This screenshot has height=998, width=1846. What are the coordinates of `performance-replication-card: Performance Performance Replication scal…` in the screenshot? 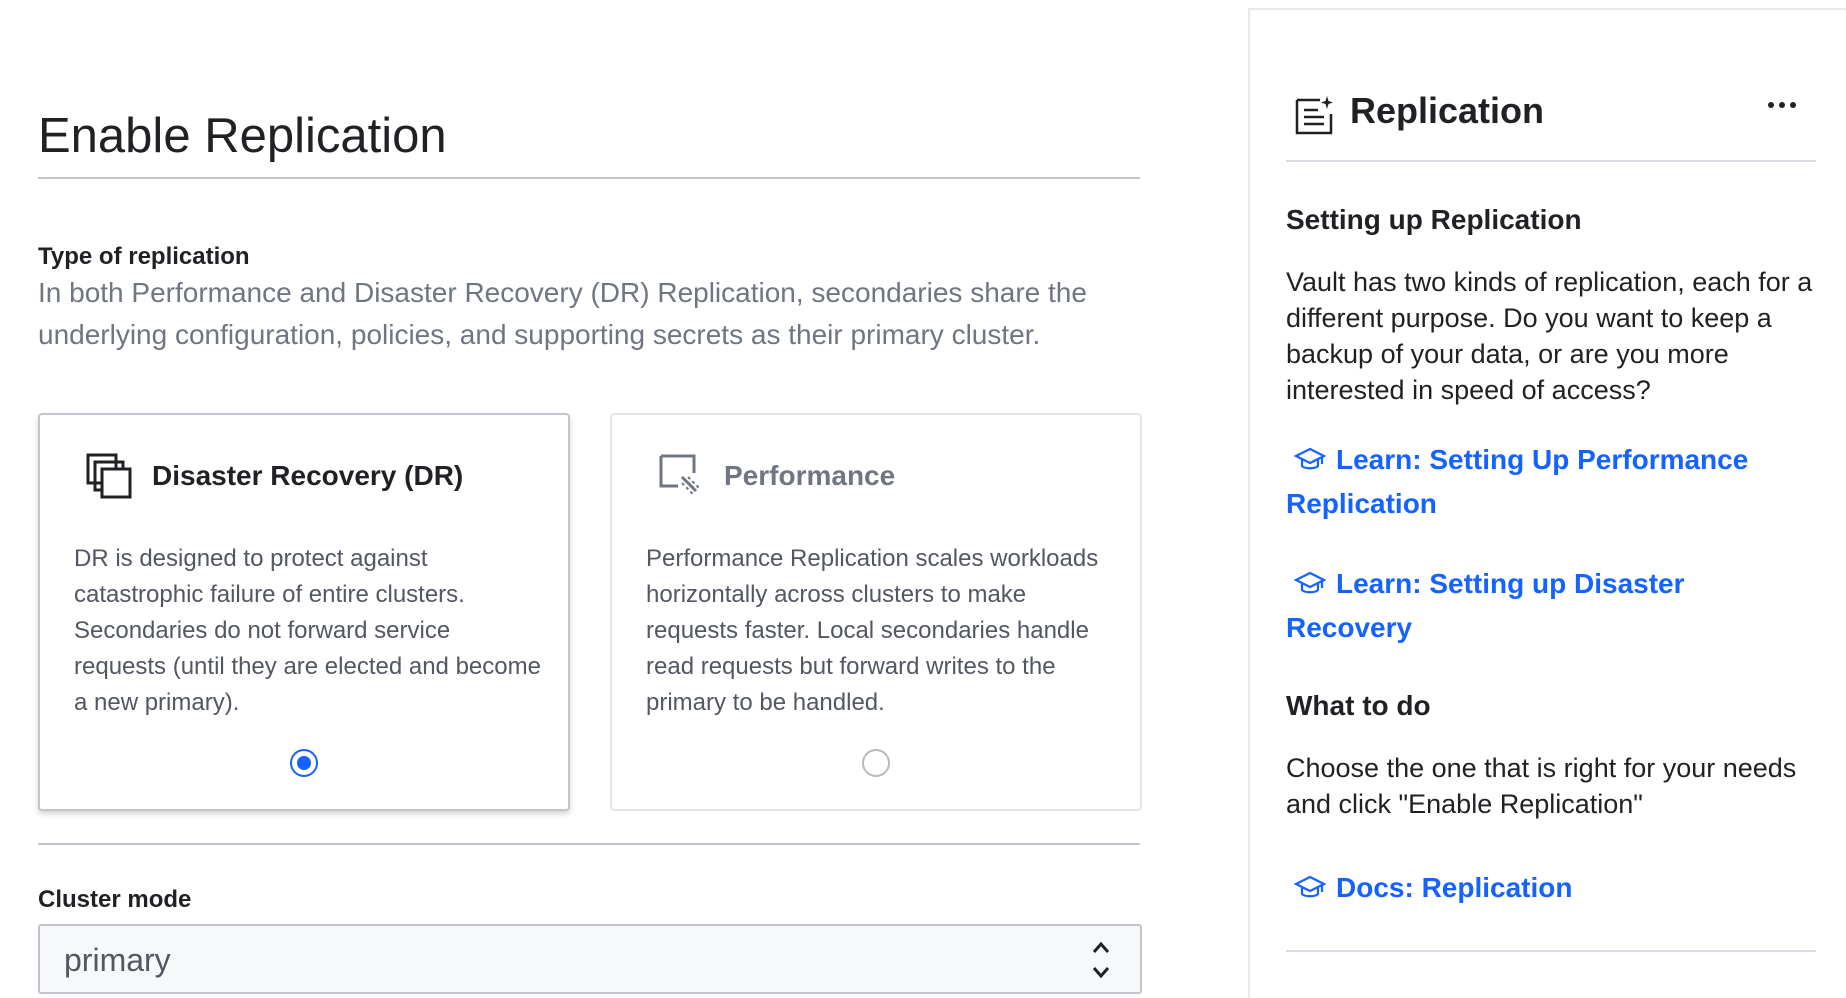 It's located at (876, 612).